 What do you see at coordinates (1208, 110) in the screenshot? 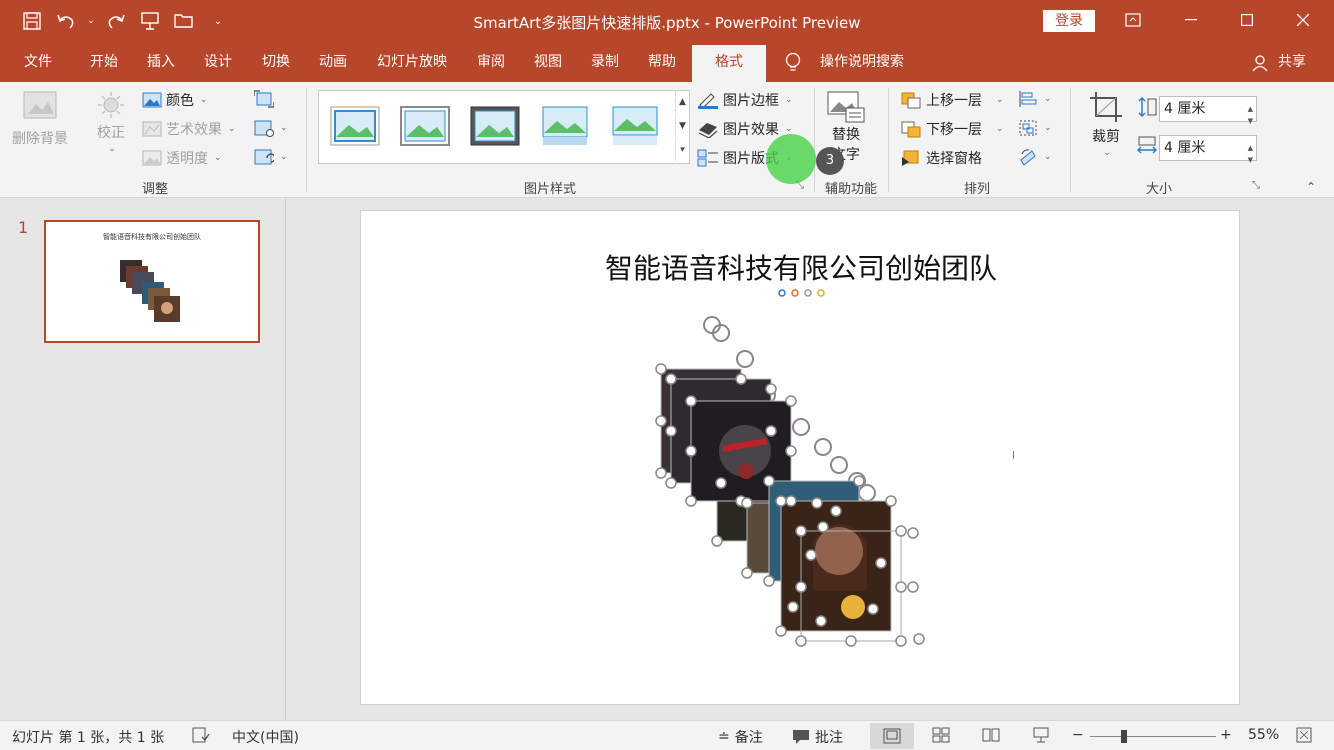
I see `height-input: 4 厘米 ▲ ▼` at bounding box center [1208, 110].